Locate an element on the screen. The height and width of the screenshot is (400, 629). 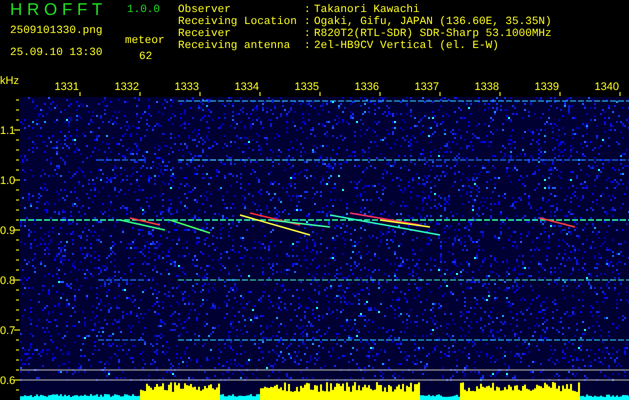
x-tick-label: 1335 is located at coordinates (306, 87).